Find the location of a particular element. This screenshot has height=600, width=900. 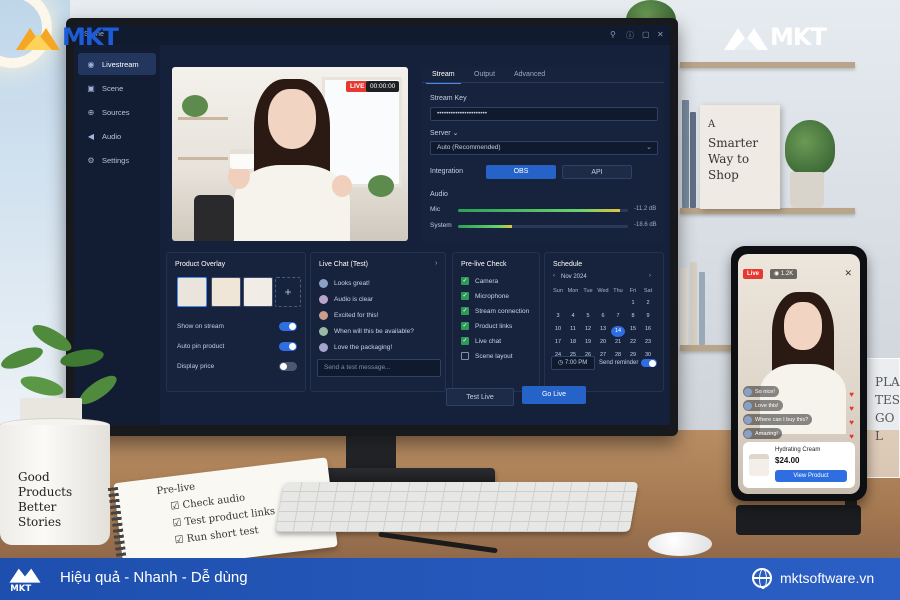

weekday-label: Fri is located at coordinates (633, 291).